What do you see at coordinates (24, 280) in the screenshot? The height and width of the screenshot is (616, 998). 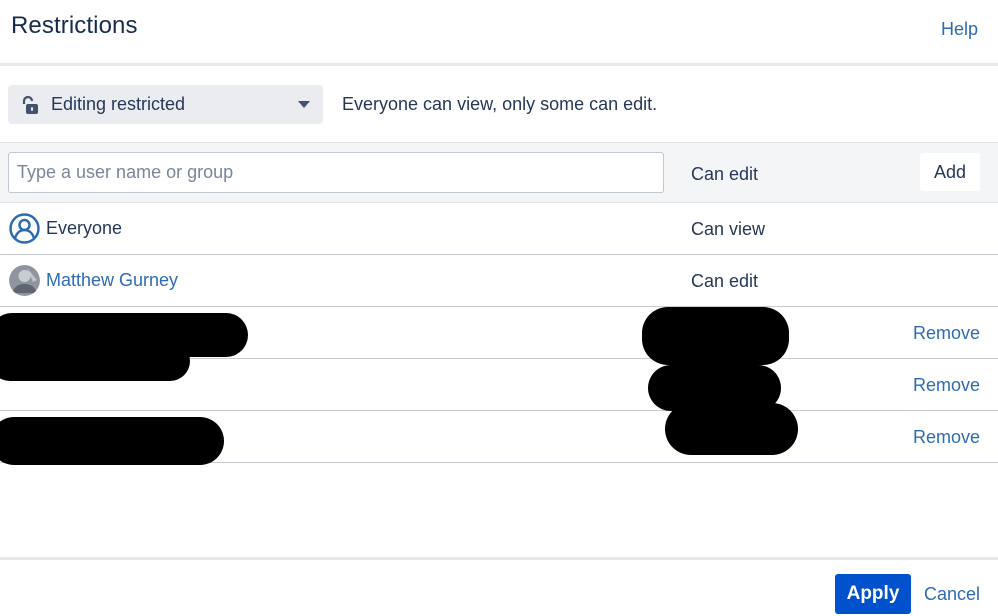 I see `user-avatar` at bounding box center [24, 280].